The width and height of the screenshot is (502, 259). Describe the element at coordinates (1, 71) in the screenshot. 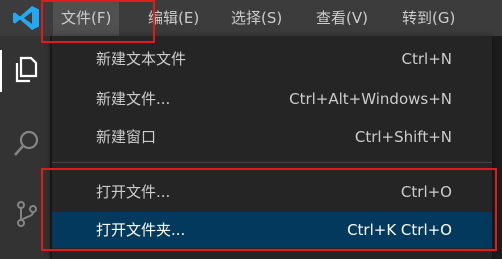

I see `active-indicator` at that location.